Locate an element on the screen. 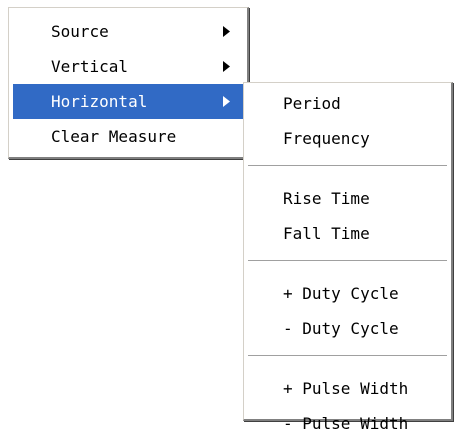 This screenshot has height=441, width=474. submenu-item-positive-duty-cycle: + Duty Cycle is located at coordinates (347, 293).